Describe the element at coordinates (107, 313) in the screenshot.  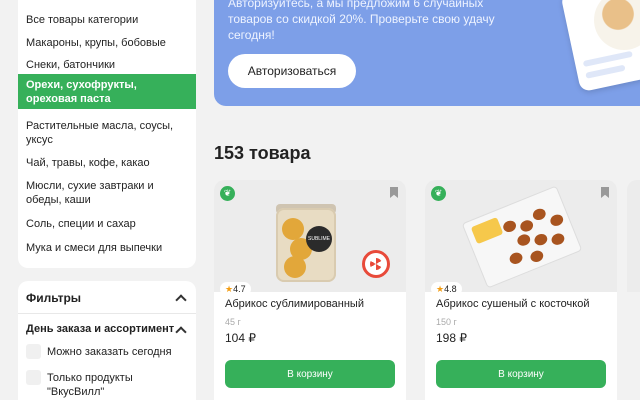
I see `divider` at that location.